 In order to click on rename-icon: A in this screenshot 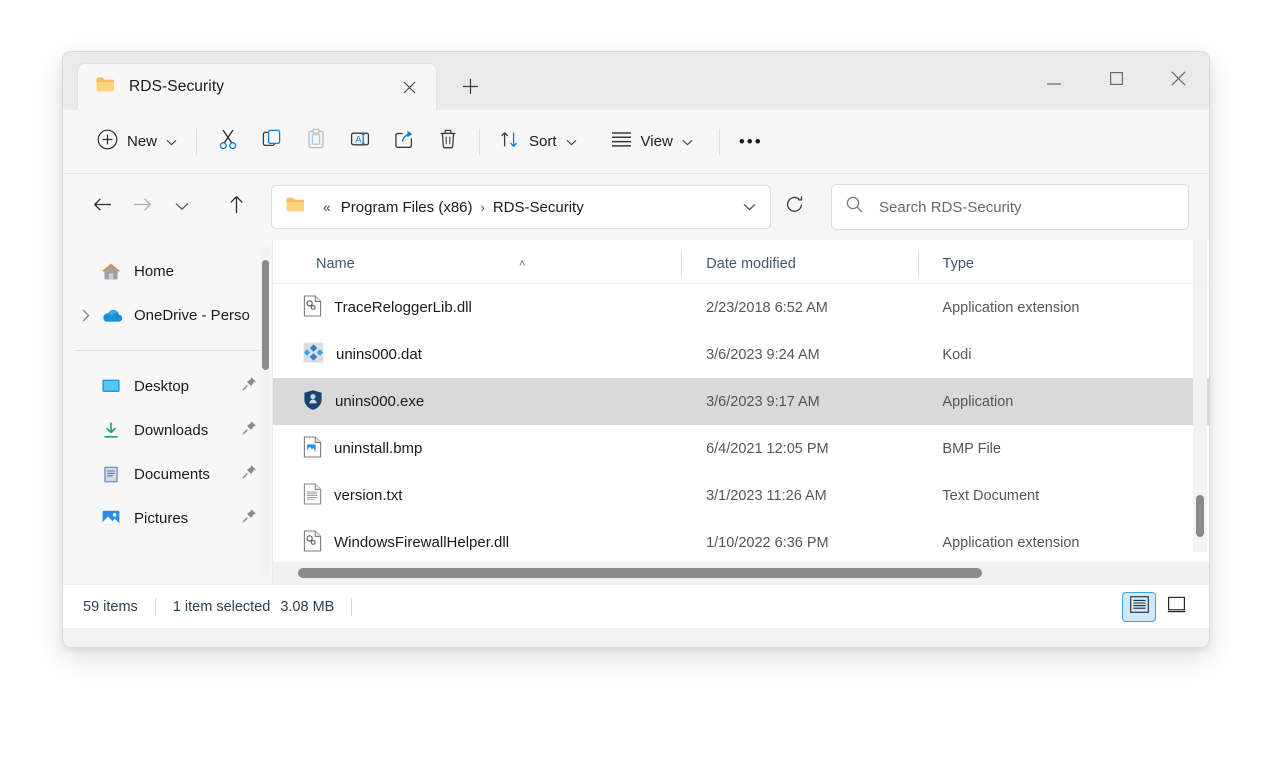, I will do `click(360, 141)`.